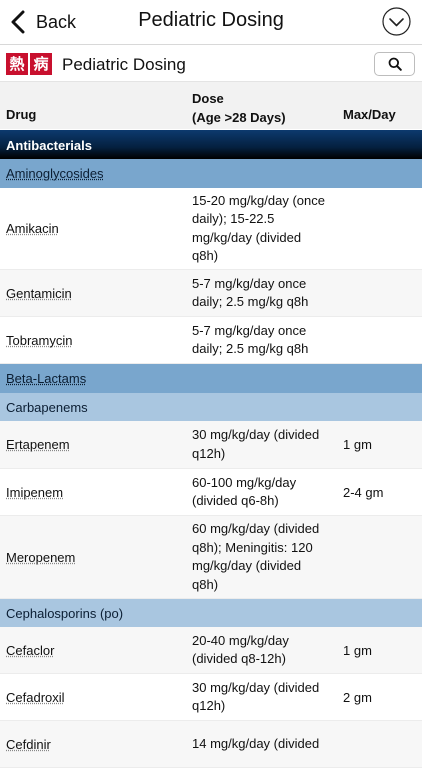  I want to click on drug-max-per-day: 2-4 gm, so click(363, 492).